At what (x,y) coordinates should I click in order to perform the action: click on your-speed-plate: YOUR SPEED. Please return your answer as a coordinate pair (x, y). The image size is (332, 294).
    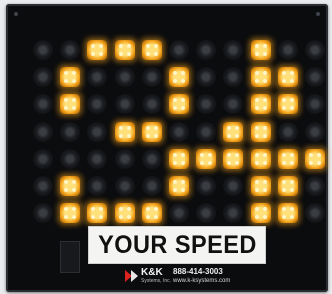
    Looking at the image, I should click on (177, 245).